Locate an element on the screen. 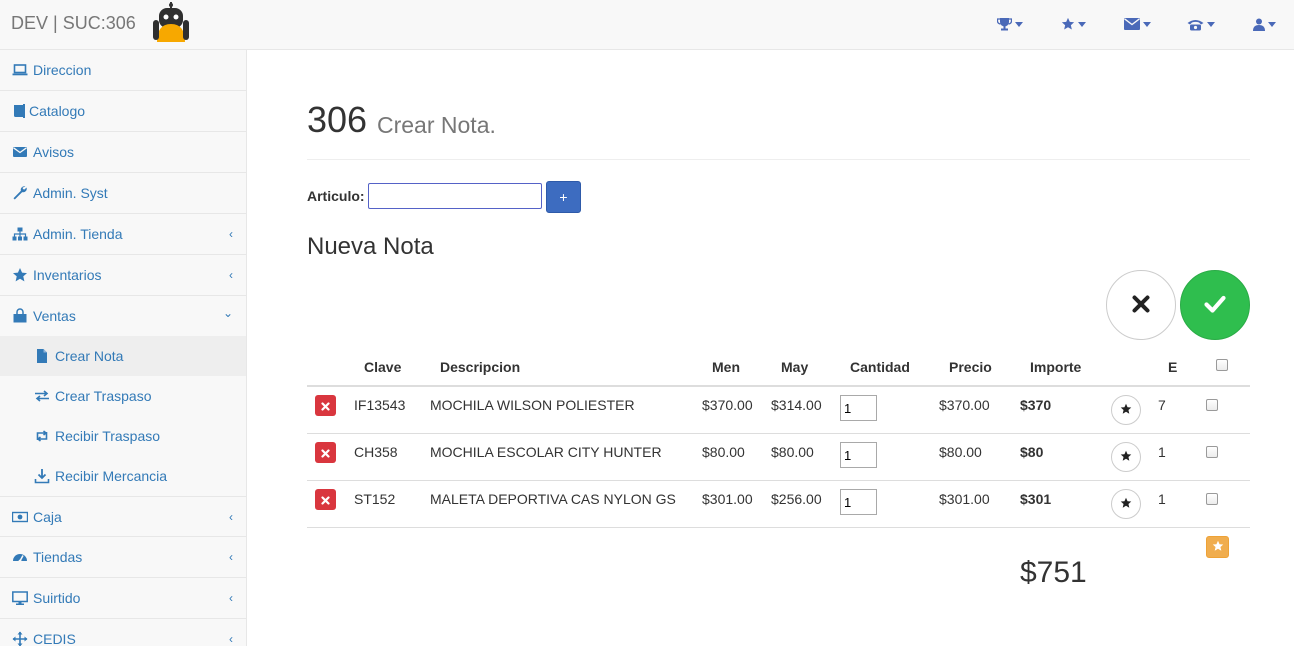 This screenshot has width=1294, height=646. sidebar-item-label: Avisos is located at coordinates (53, 152).